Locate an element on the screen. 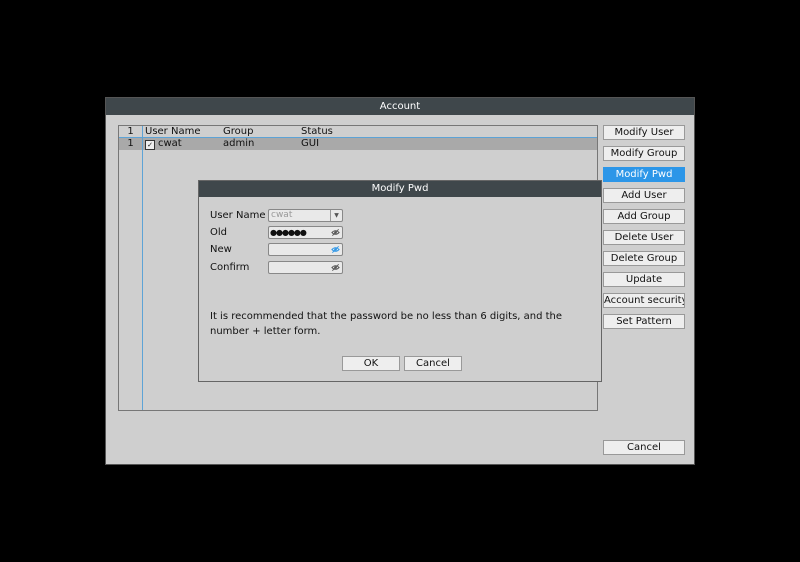  new-password-label: New is located at coordinates (221, 249).